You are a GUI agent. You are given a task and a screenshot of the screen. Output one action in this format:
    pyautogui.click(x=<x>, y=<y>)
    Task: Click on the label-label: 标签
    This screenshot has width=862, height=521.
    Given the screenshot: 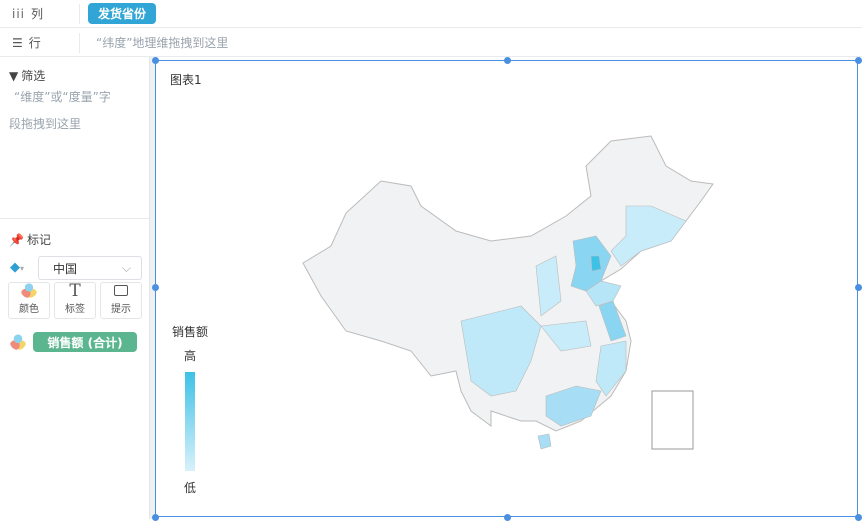 What is the action you would take?
    pyautogui.click(x=75, y=309)
    